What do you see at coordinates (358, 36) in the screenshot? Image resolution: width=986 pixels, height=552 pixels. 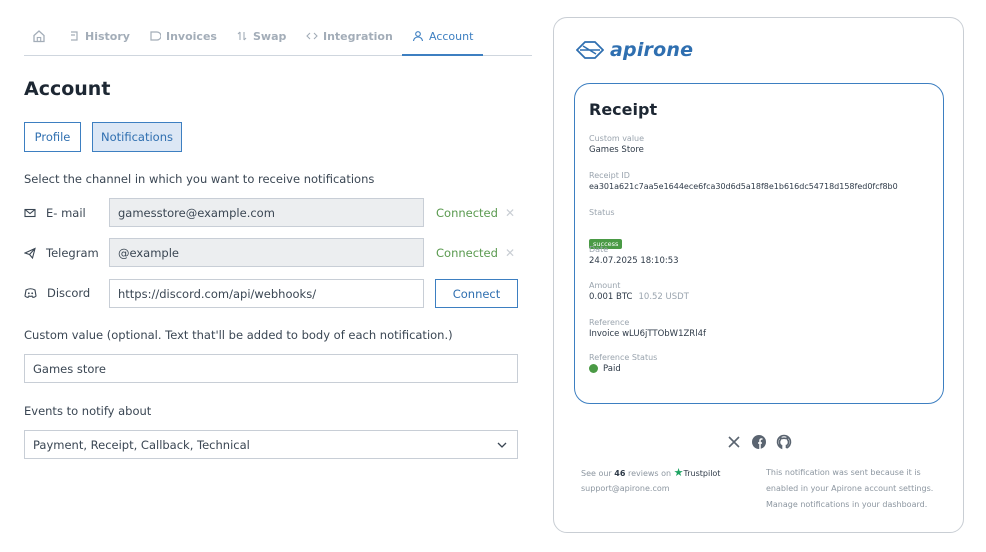 I see `tab-integration-label: Integration` at bounding box center [358, 36].